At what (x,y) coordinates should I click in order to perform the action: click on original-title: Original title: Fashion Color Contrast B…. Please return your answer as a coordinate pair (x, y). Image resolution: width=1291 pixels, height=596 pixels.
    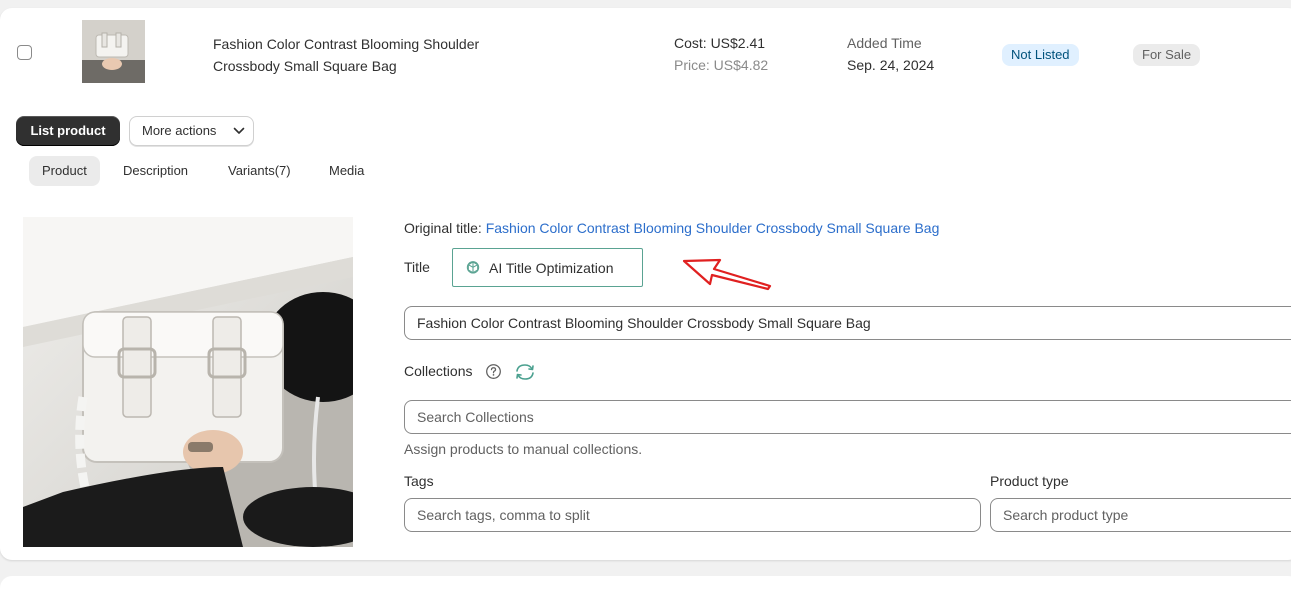
    Looking at the image, I should click on (671, 228).